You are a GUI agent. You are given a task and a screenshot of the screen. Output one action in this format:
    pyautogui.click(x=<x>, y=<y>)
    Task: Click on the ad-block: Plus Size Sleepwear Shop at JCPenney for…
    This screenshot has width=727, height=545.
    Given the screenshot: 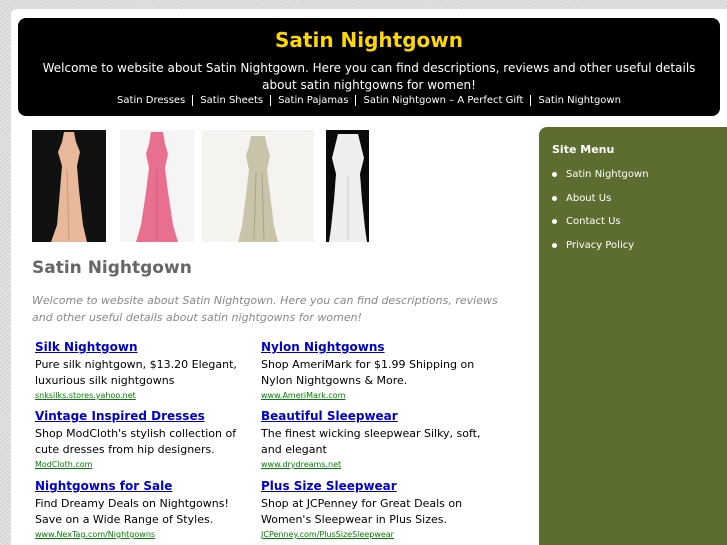 What is the action you would take?
    pyautogui.click(x=372, y=509)
    